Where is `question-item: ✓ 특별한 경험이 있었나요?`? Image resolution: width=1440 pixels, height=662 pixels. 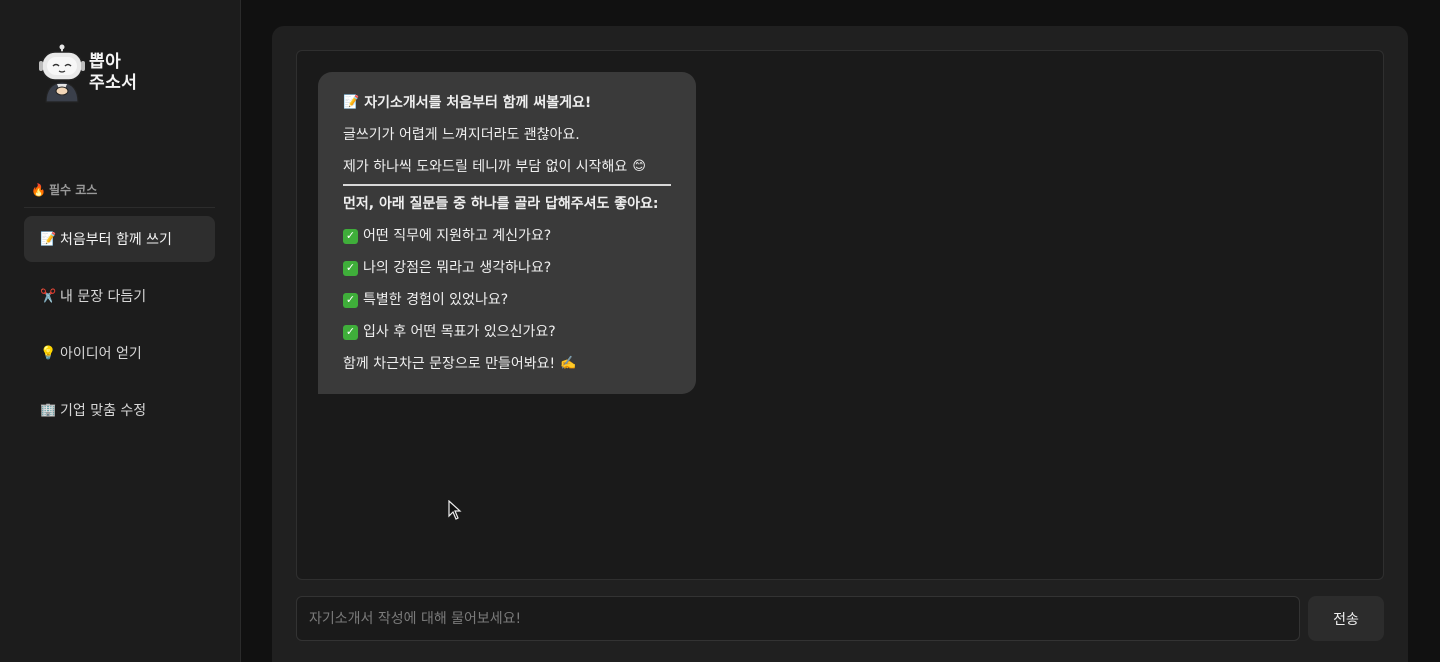
question-item: ✓ 특별한 경험이 있었나요? is located at coordinates (507, 300).